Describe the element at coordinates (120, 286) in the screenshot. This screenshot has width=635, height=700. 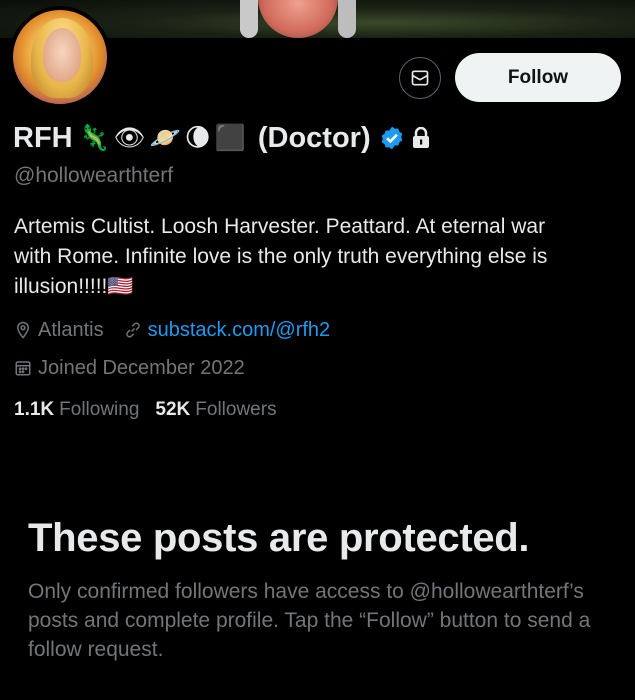
I see `us-flag-emoji: 🇺🇸` at that location.